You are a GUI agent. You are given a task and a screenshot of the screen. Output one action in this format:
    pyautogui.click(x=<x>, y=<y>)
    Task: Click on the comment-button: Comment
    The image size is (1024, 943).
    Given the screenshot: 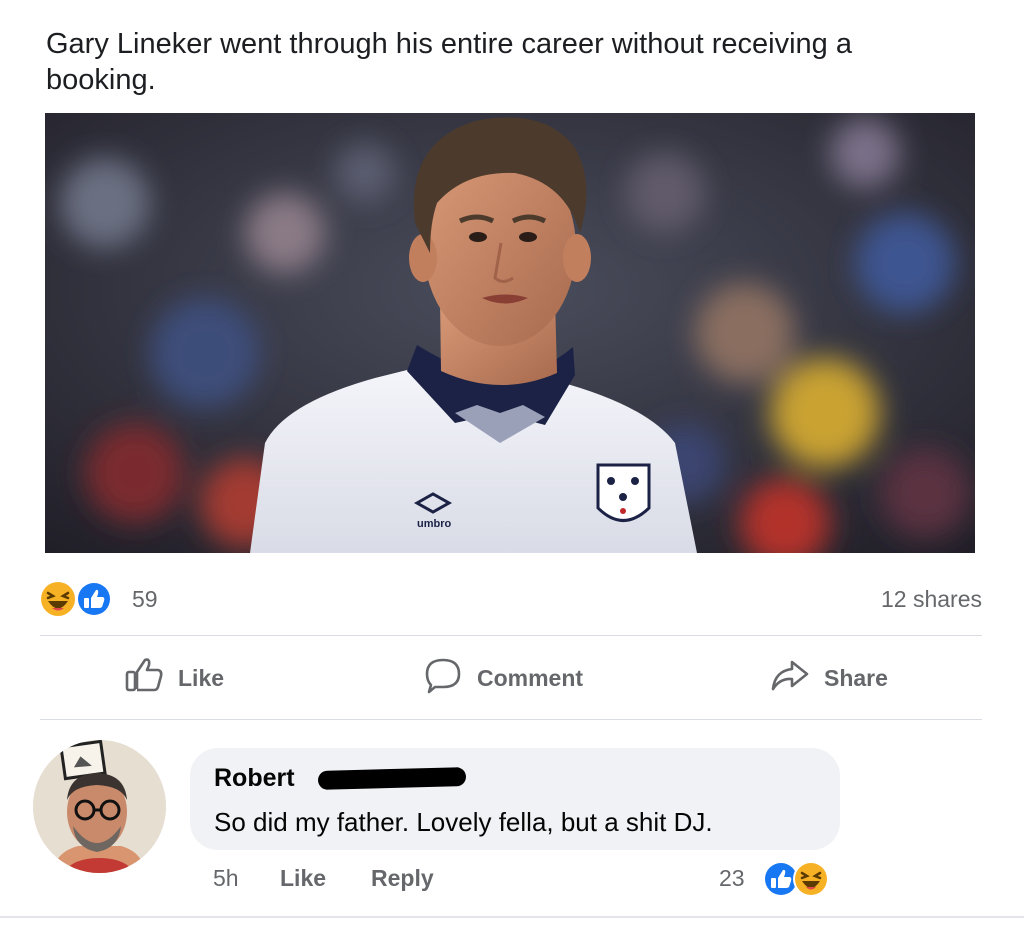 What is the action you would take?
    pyautogui.click(x=503, y=678)
    